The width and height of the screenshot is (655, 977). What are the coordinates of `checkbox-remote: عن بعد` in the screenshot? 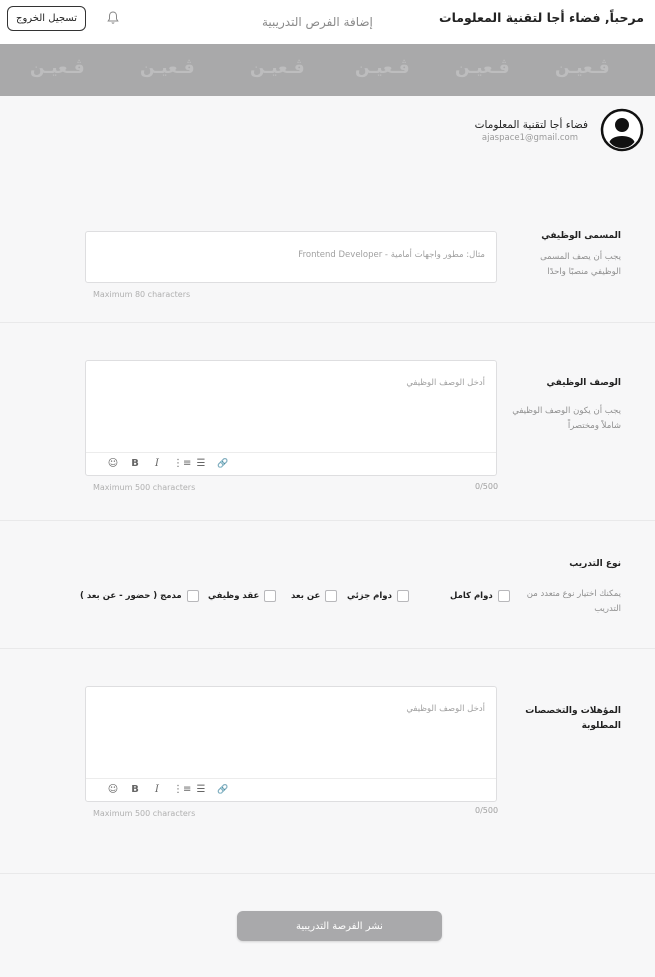 It's located at (314, 596).